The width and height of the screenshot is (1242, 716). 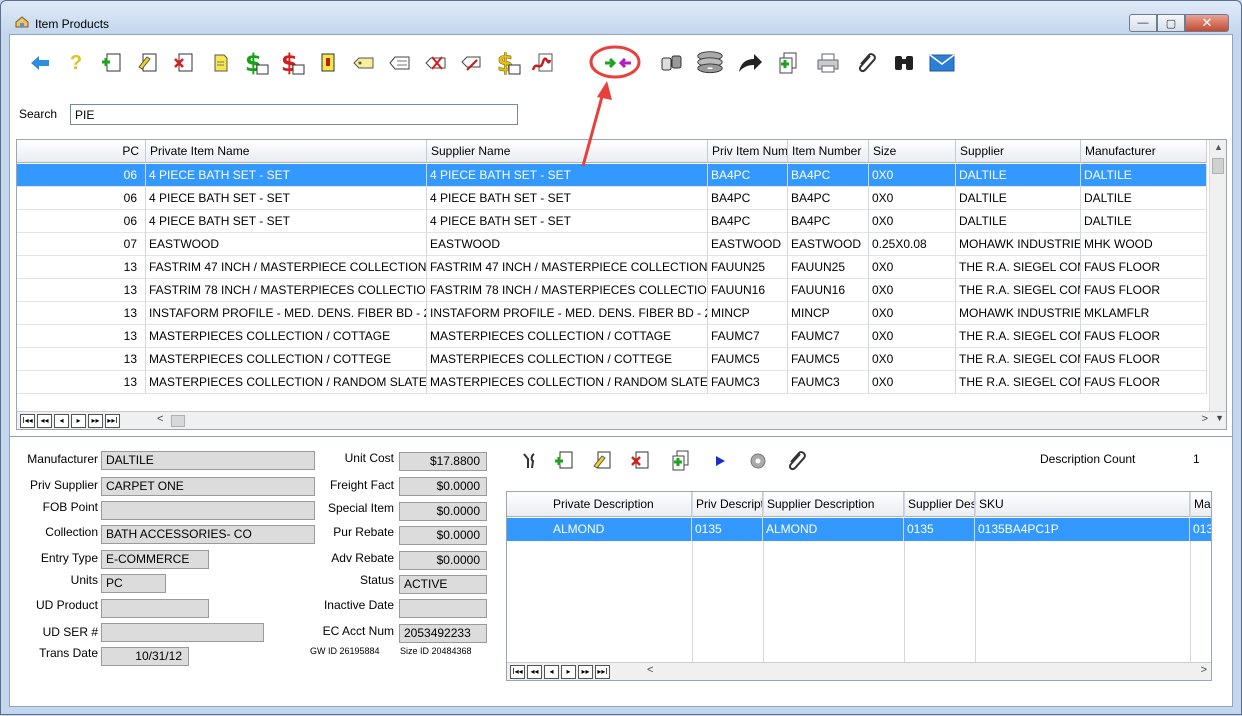 I want to click on grid-vertical-scrollbar: ▲, so click(x=1217, y=276).